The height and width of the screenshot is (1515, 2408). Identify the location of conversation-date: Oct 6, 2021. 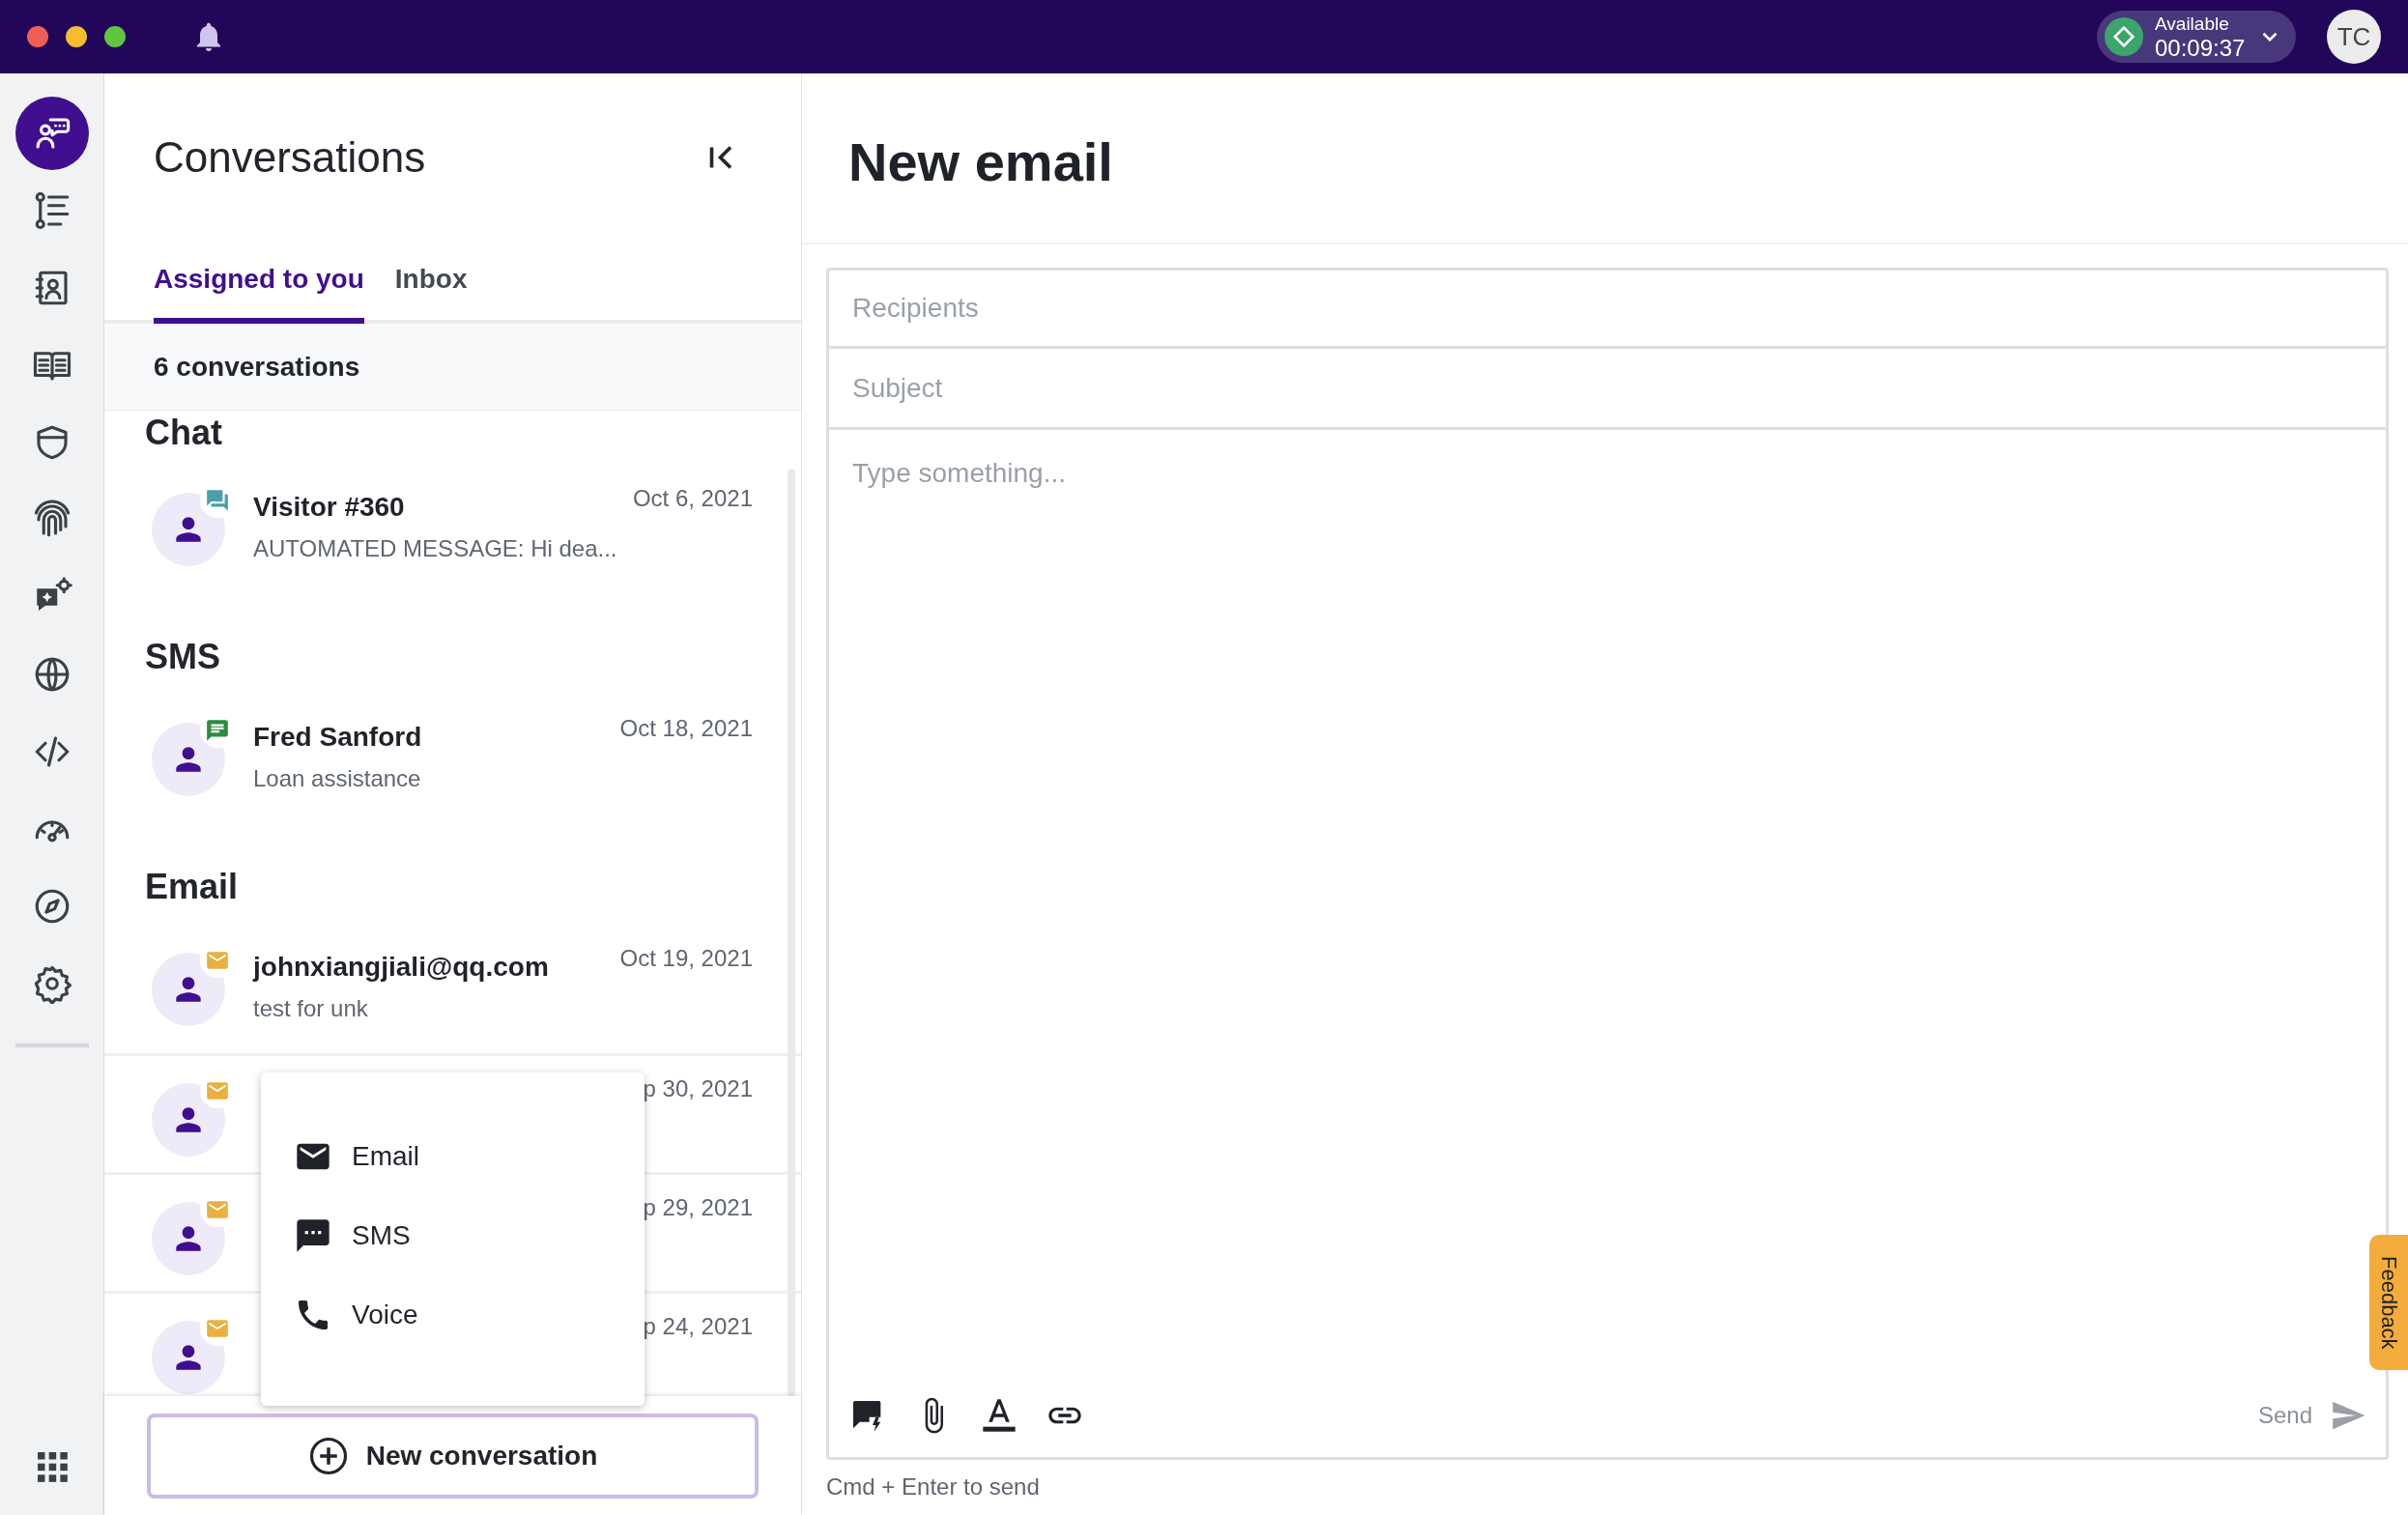
(692, 498).